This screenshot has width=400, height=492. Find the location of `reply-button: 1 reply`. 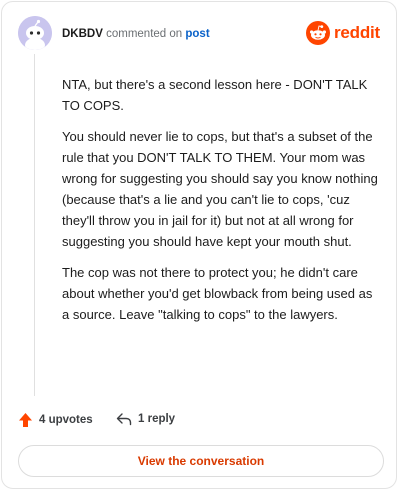

reply-button: 1 reply is located at coordinates (145, 419).